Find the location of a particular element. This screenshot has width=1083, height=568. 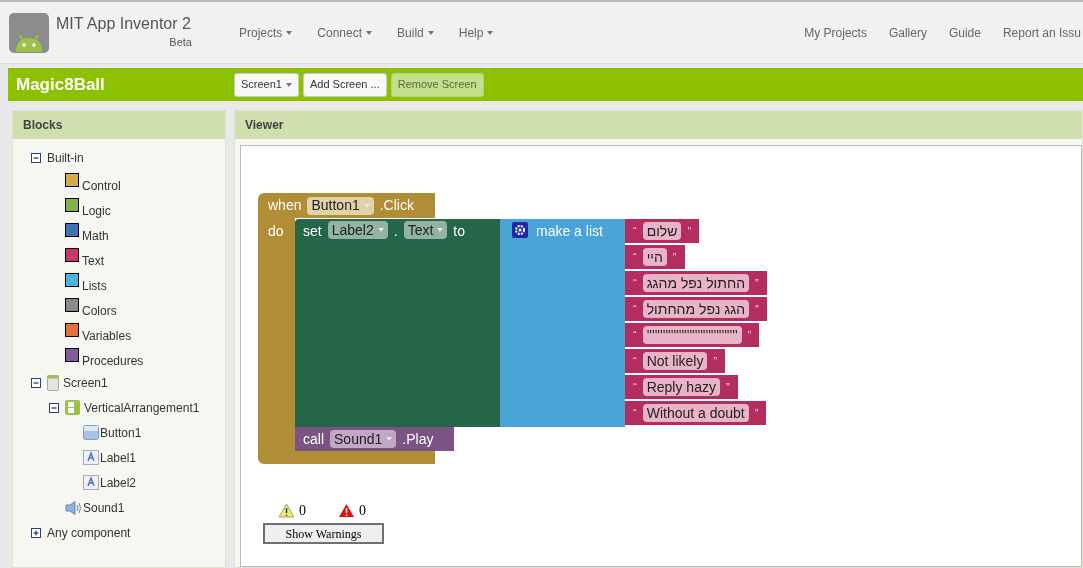

block-keyword: .Play is located at coordinates (418, 439).